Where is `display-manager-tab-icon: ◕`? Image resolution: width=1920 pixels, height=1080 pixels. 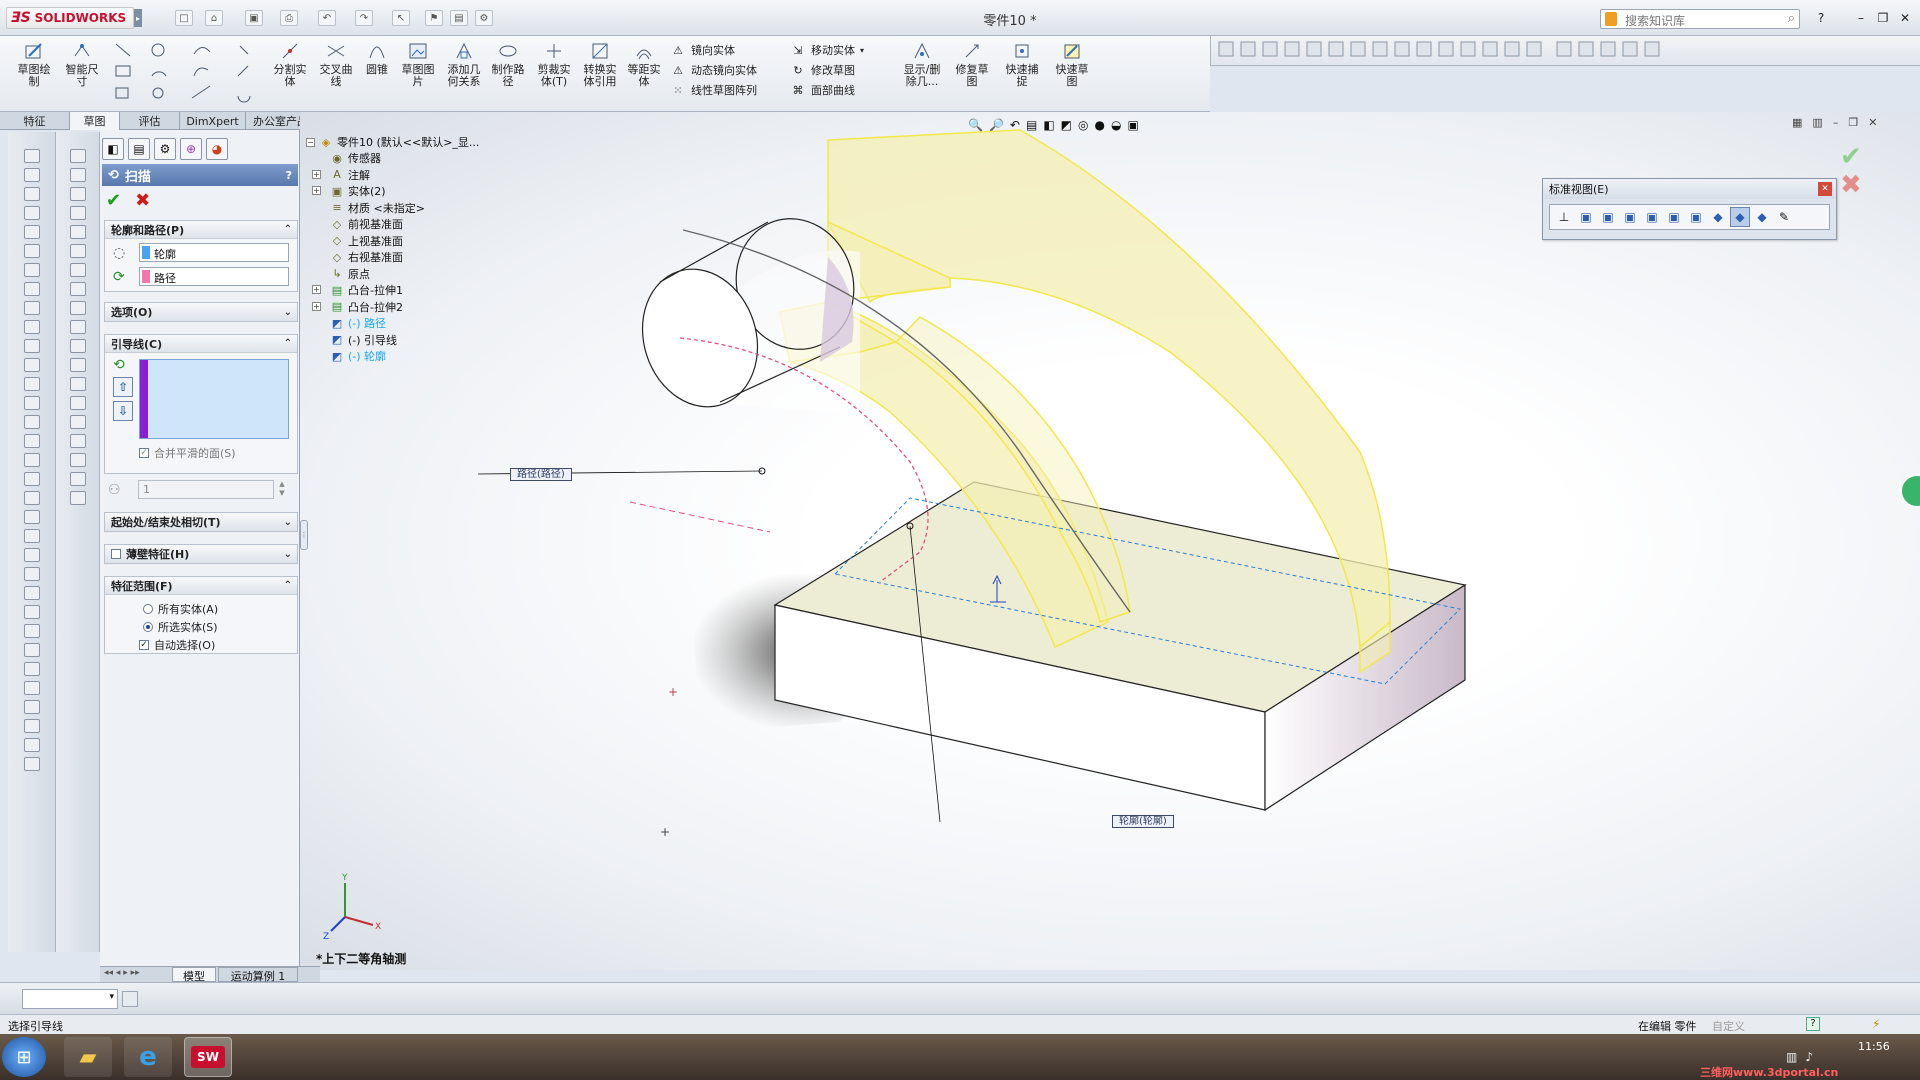
display-manager-tab-icon: ◕ is located at coordinates (217, 149).